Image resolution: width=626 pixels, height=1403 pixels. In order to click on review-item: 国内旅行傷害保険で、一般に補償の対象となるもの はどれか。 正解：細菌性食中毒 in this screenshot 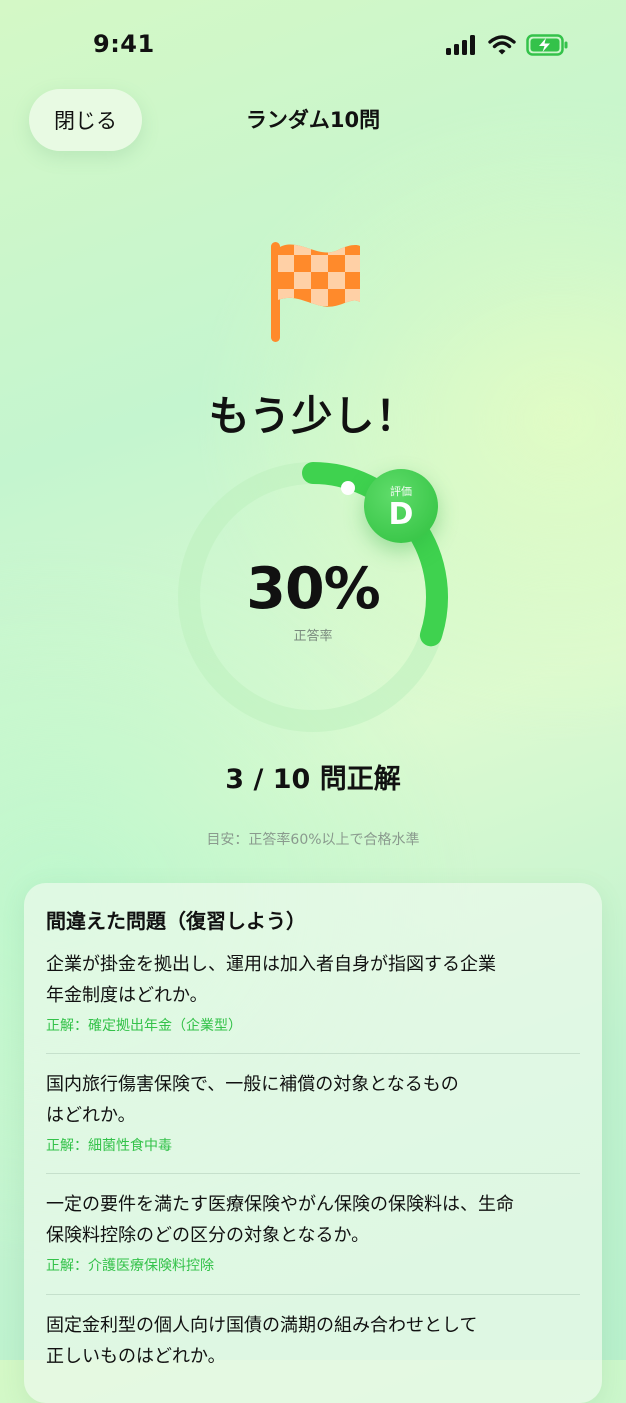, I will do `click(313, 1112)`.